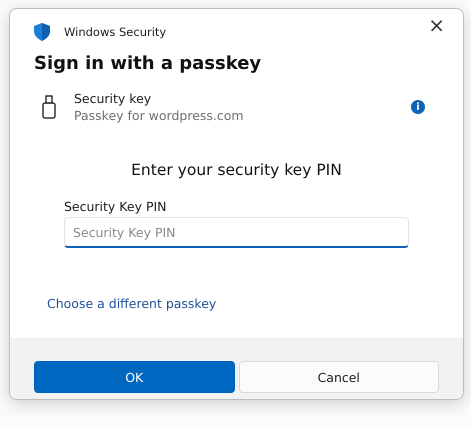 This screenshot has height=427, width=471. What do you see at coordinates (113, 98) in the screenshot?
I see `credential-name: Security key` at bounding box center [113, 98].